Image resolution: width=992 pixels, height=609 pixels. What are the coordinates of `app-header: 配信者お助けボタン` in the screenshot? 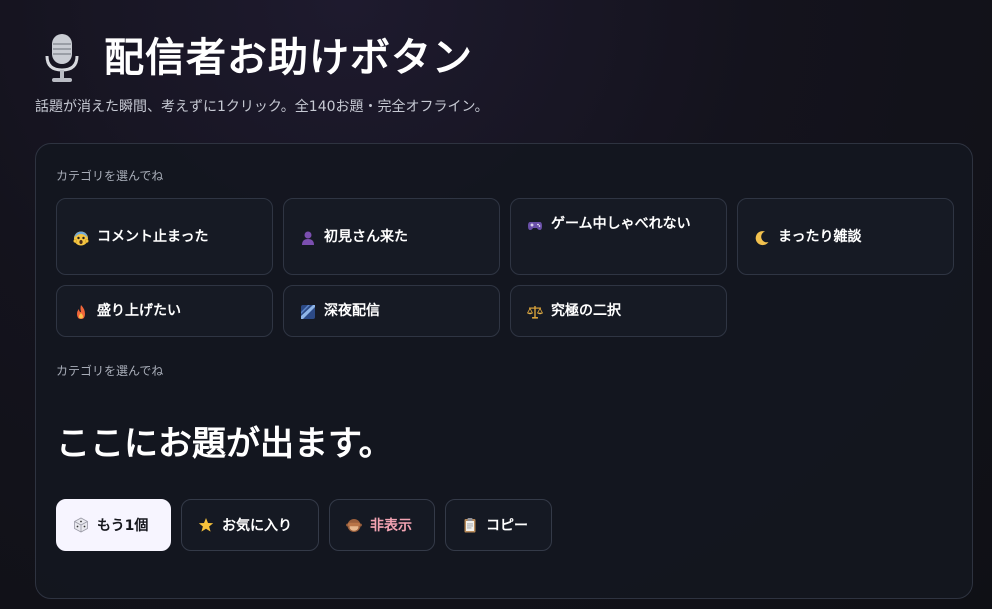 It's located at (256, 58).